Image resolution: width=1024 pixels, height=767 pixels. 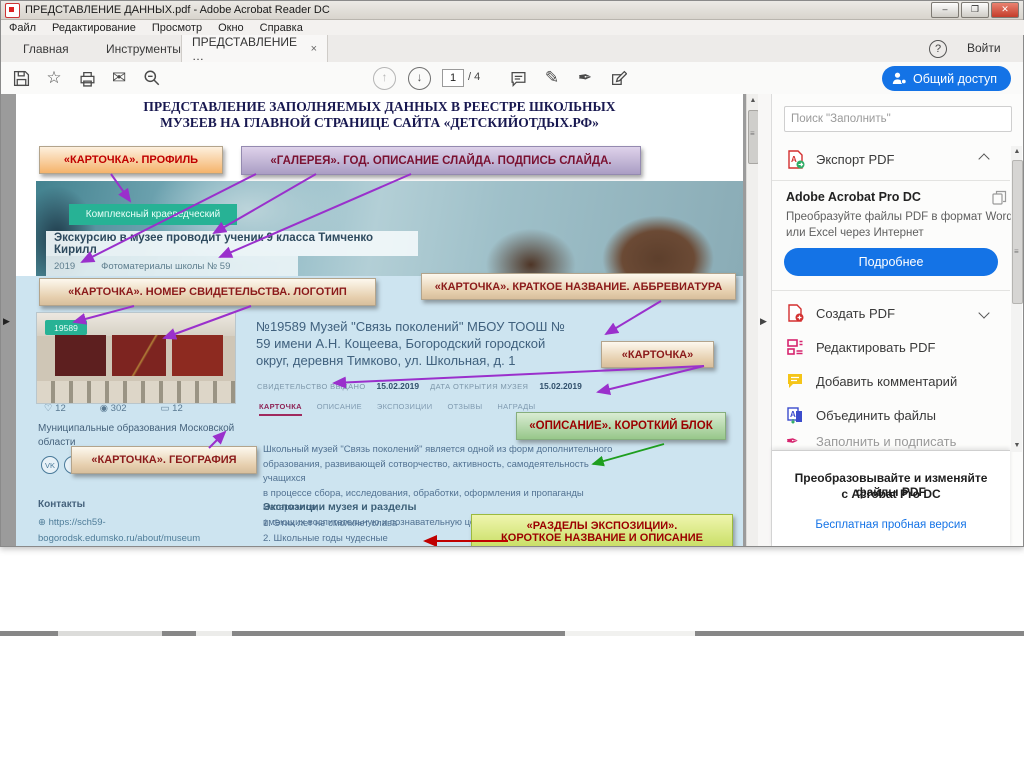 I want to click on tool-export-pdf: A Экспорт PDF, so click(x=891, y=159).